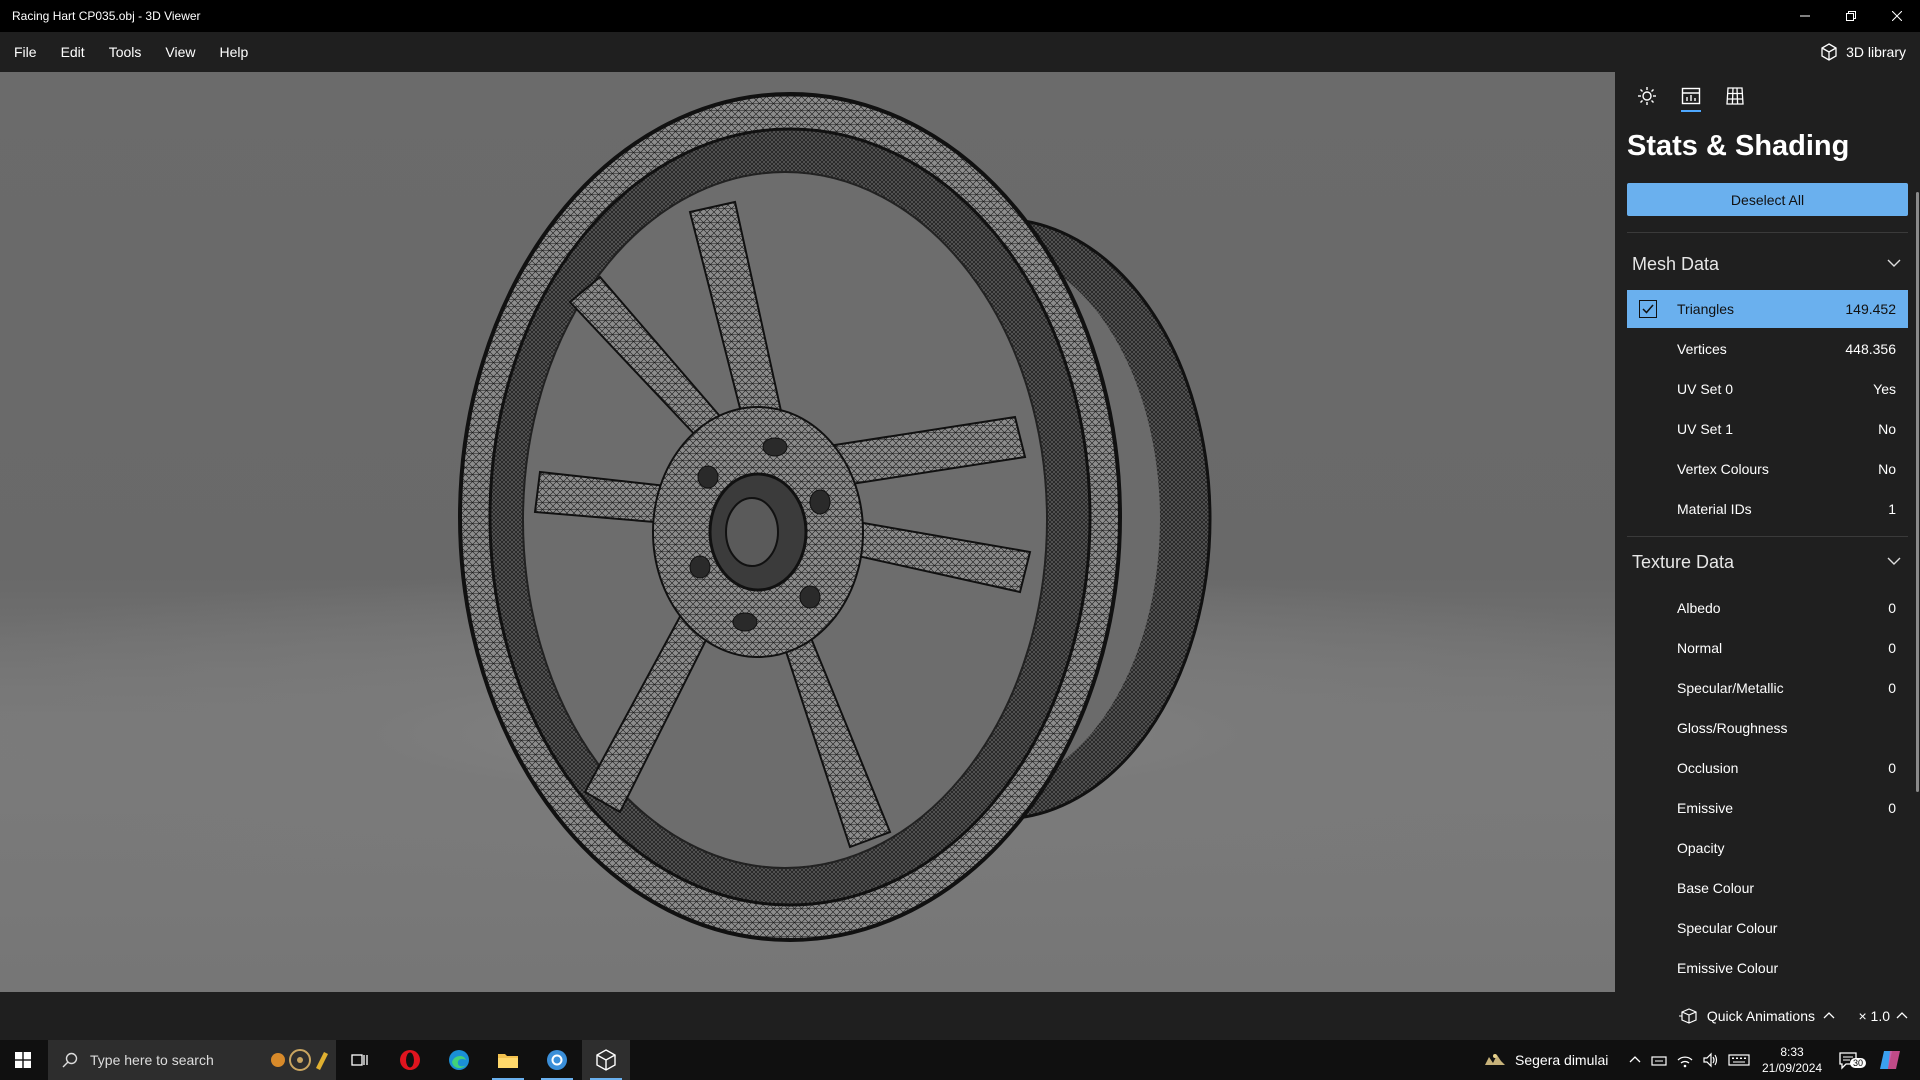 The image size is (1920, 1080). I want to click on mesh-row-vertices: Vertices 448.356, so click(1767, 349).